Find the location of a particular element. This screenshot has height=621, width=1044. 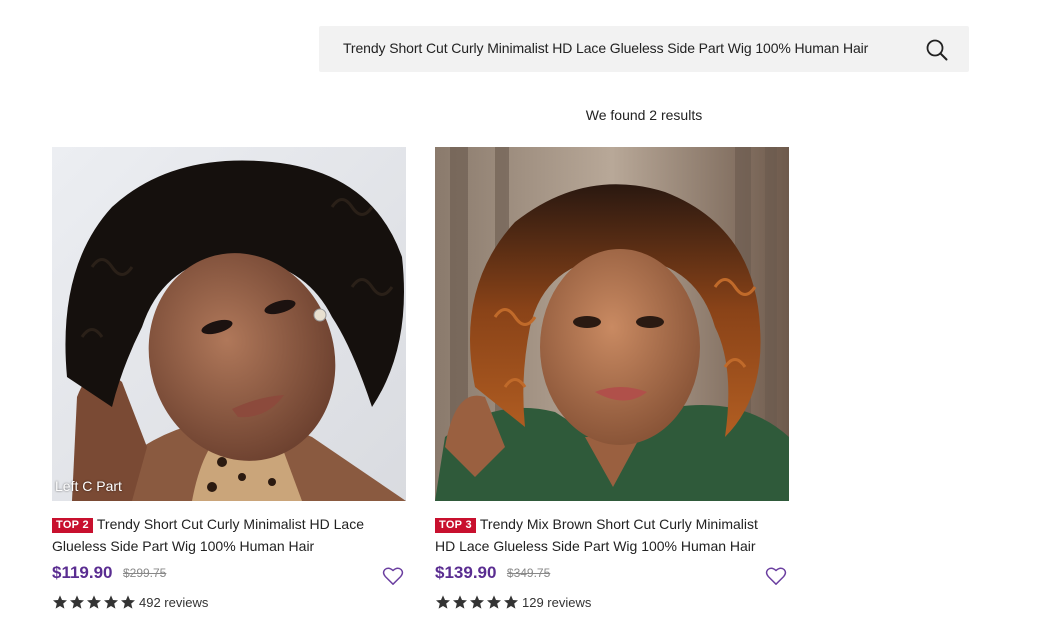

current-price: $139.90 is located at coordinates (466, 572).